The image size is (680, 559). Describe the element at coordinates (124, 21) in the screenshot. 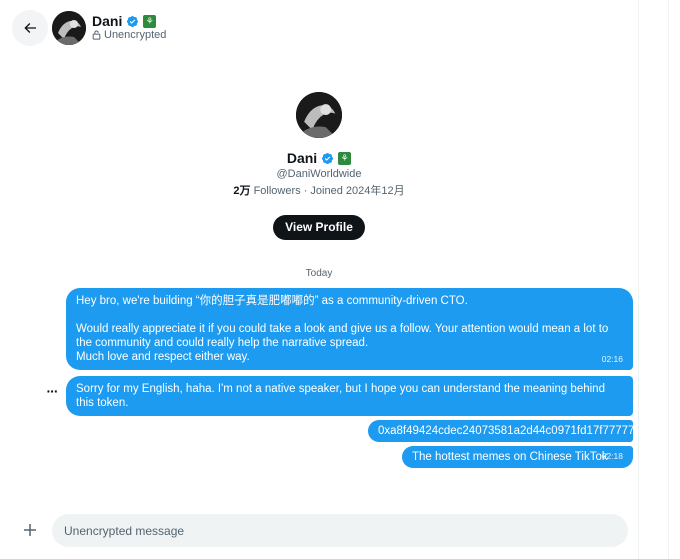

I see `header-name-row: Dani ⚘` at that location.